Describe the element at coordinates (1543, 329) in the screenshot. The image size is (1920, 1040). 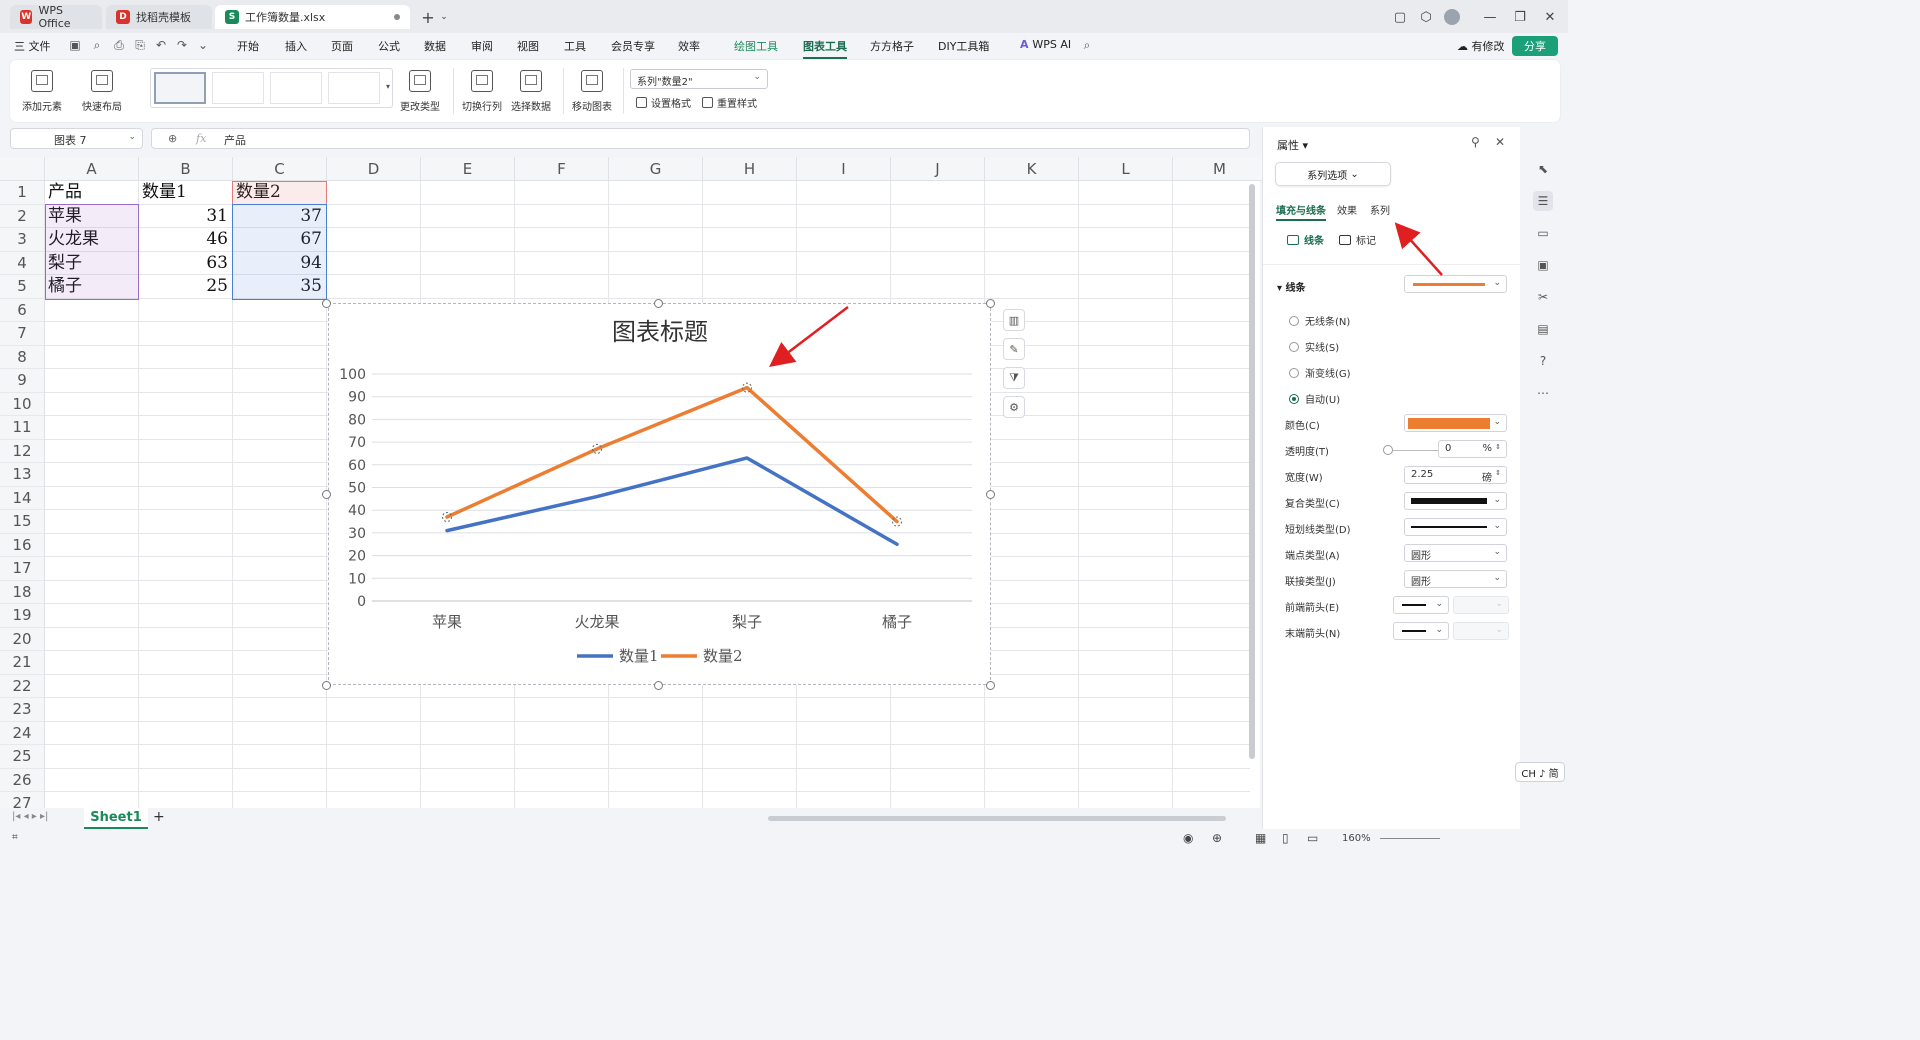
I see `book-icon: ▤` at that location.